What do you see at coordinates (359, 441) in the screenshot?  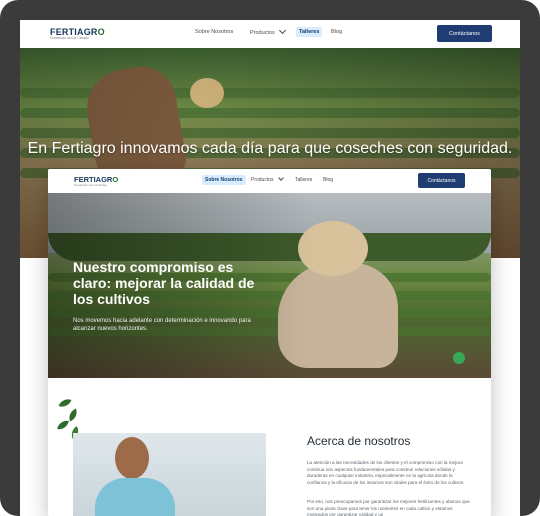 I see `about-title: Acerca de nosotros` at bounding box center [359, 441].